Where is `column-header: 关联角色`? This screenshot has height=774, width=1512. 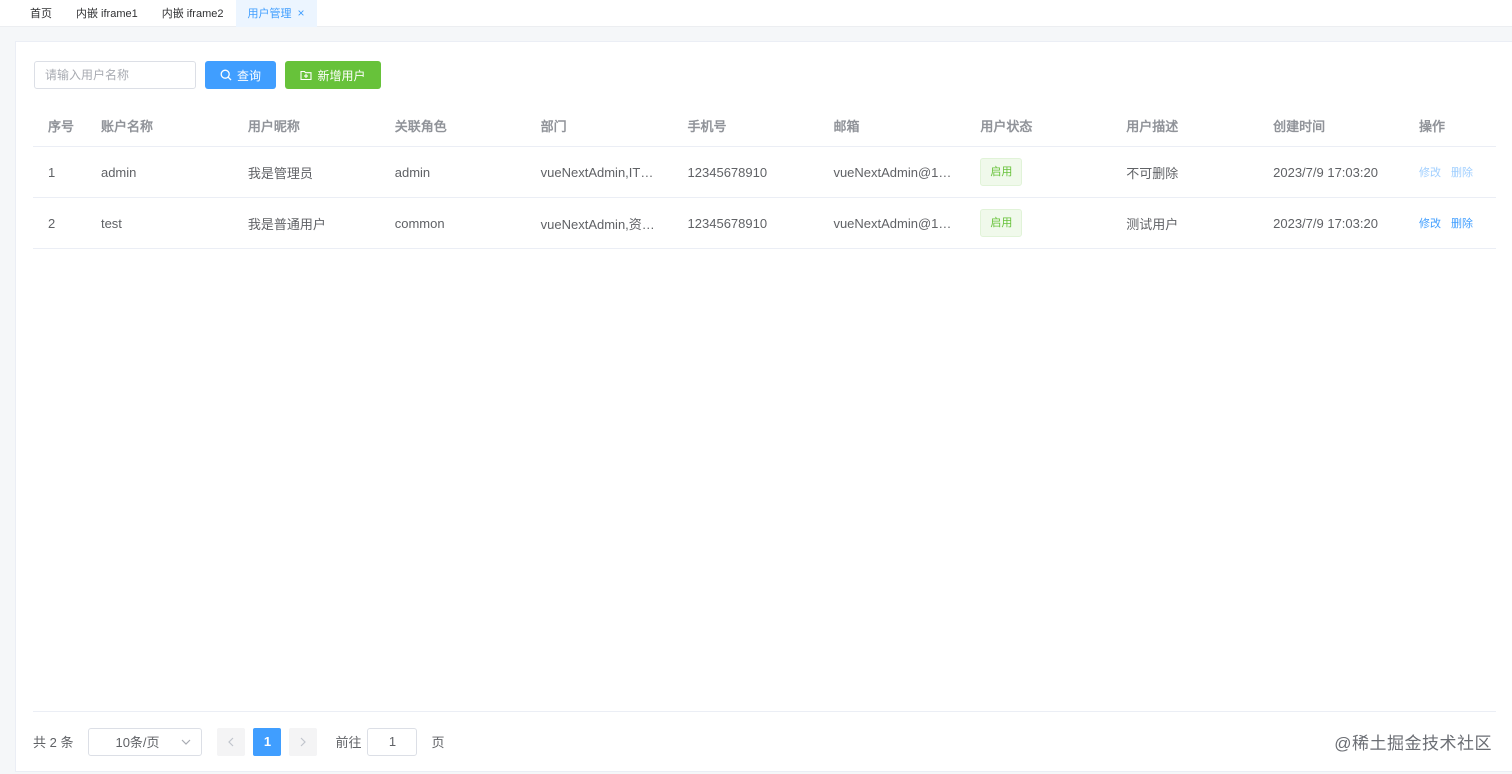 column-header: 关联角色 is located at coordinates (420, 126).